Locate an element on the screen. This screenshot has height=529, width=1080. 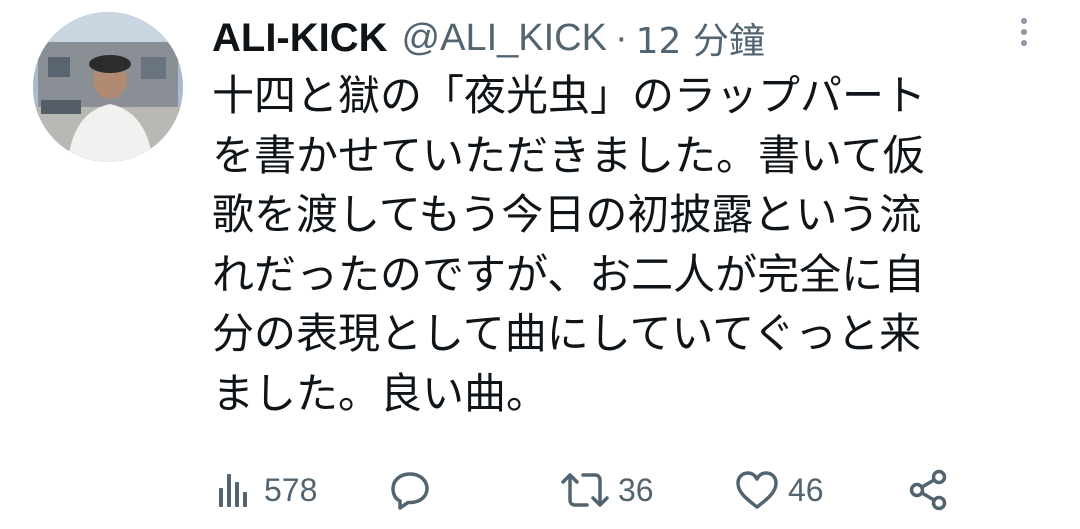
action-bar: 578 36 46 is located at coordinates (592, 490).